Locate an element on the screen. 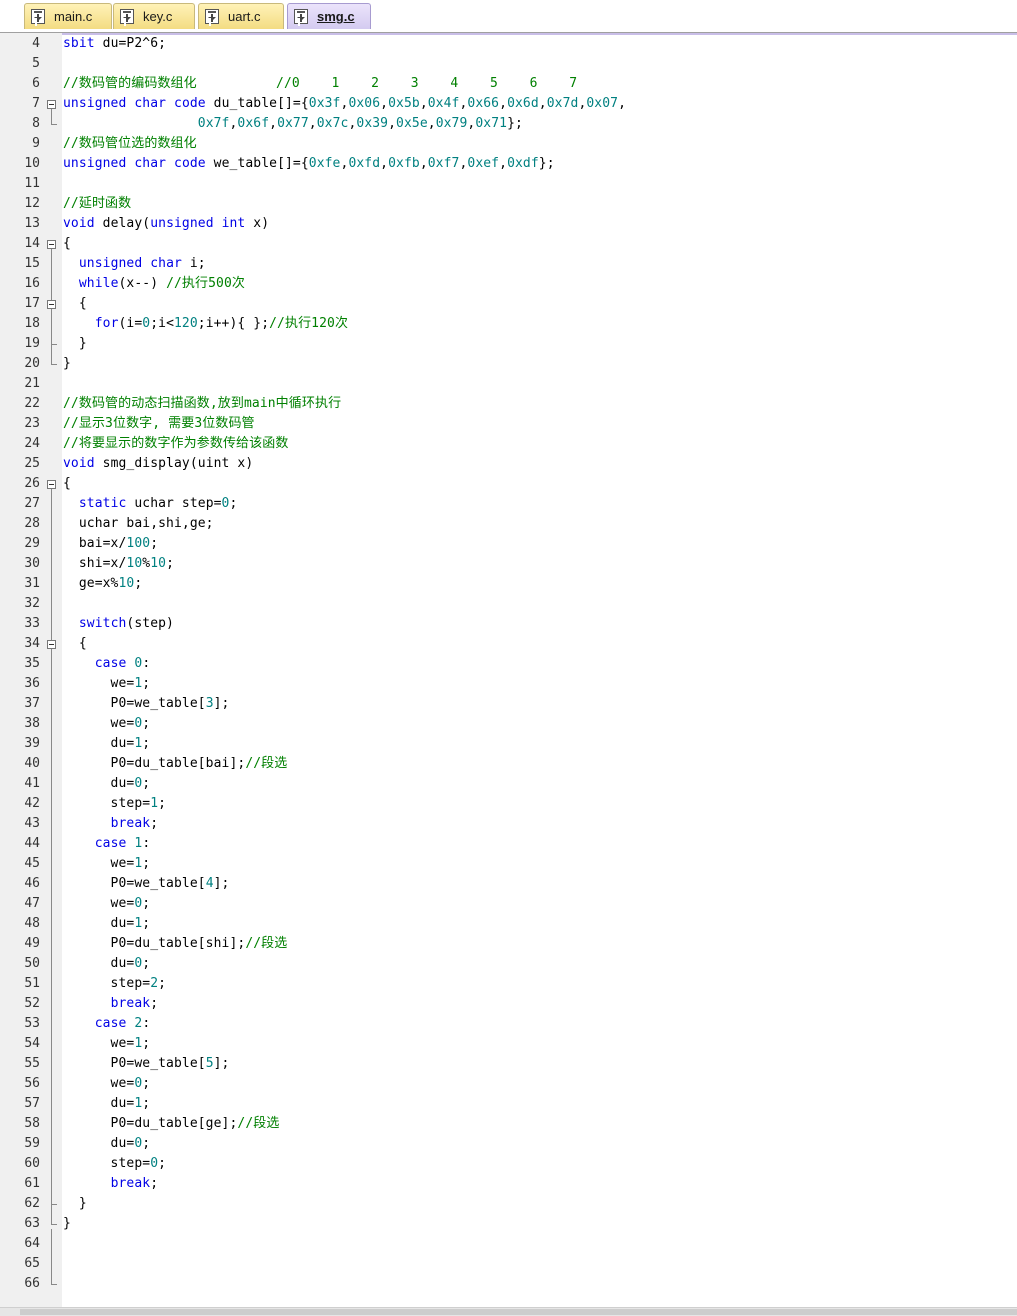  code-line: sbit du=P2^6; is located at coordinates (114, 44).